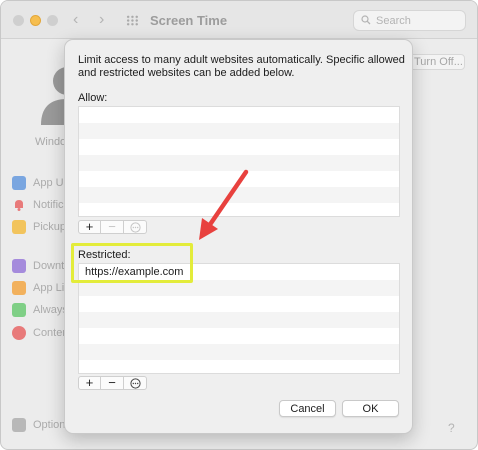  What do you see at coordinates (366, 20) in the screenshot?
I see `search-icon` at bounding box center [366, 20].